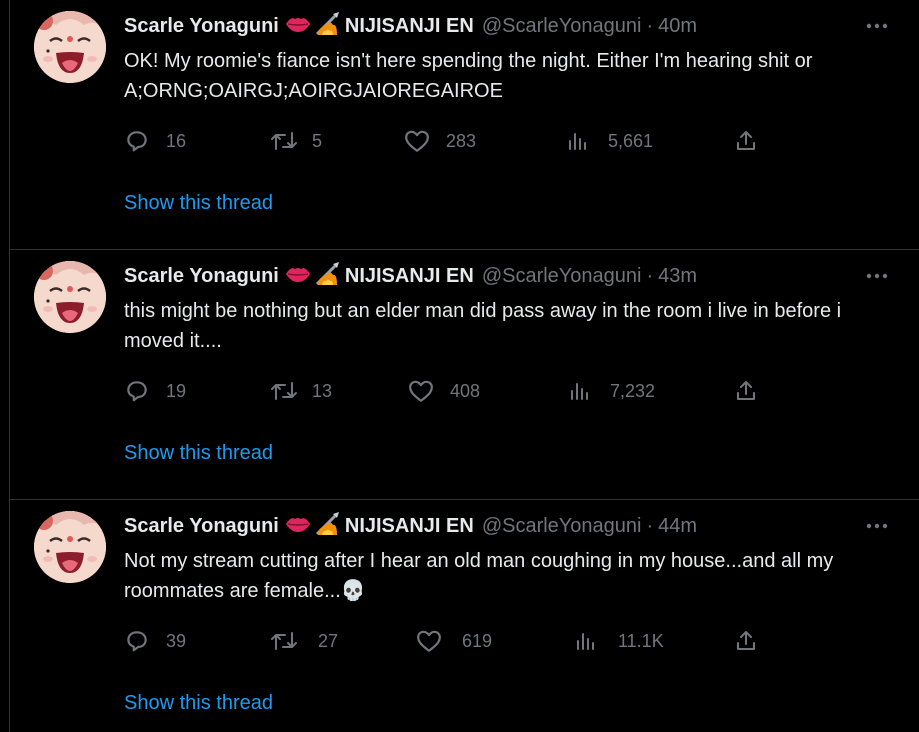  I want to click on retweet-count: 27, so click(328, 640).